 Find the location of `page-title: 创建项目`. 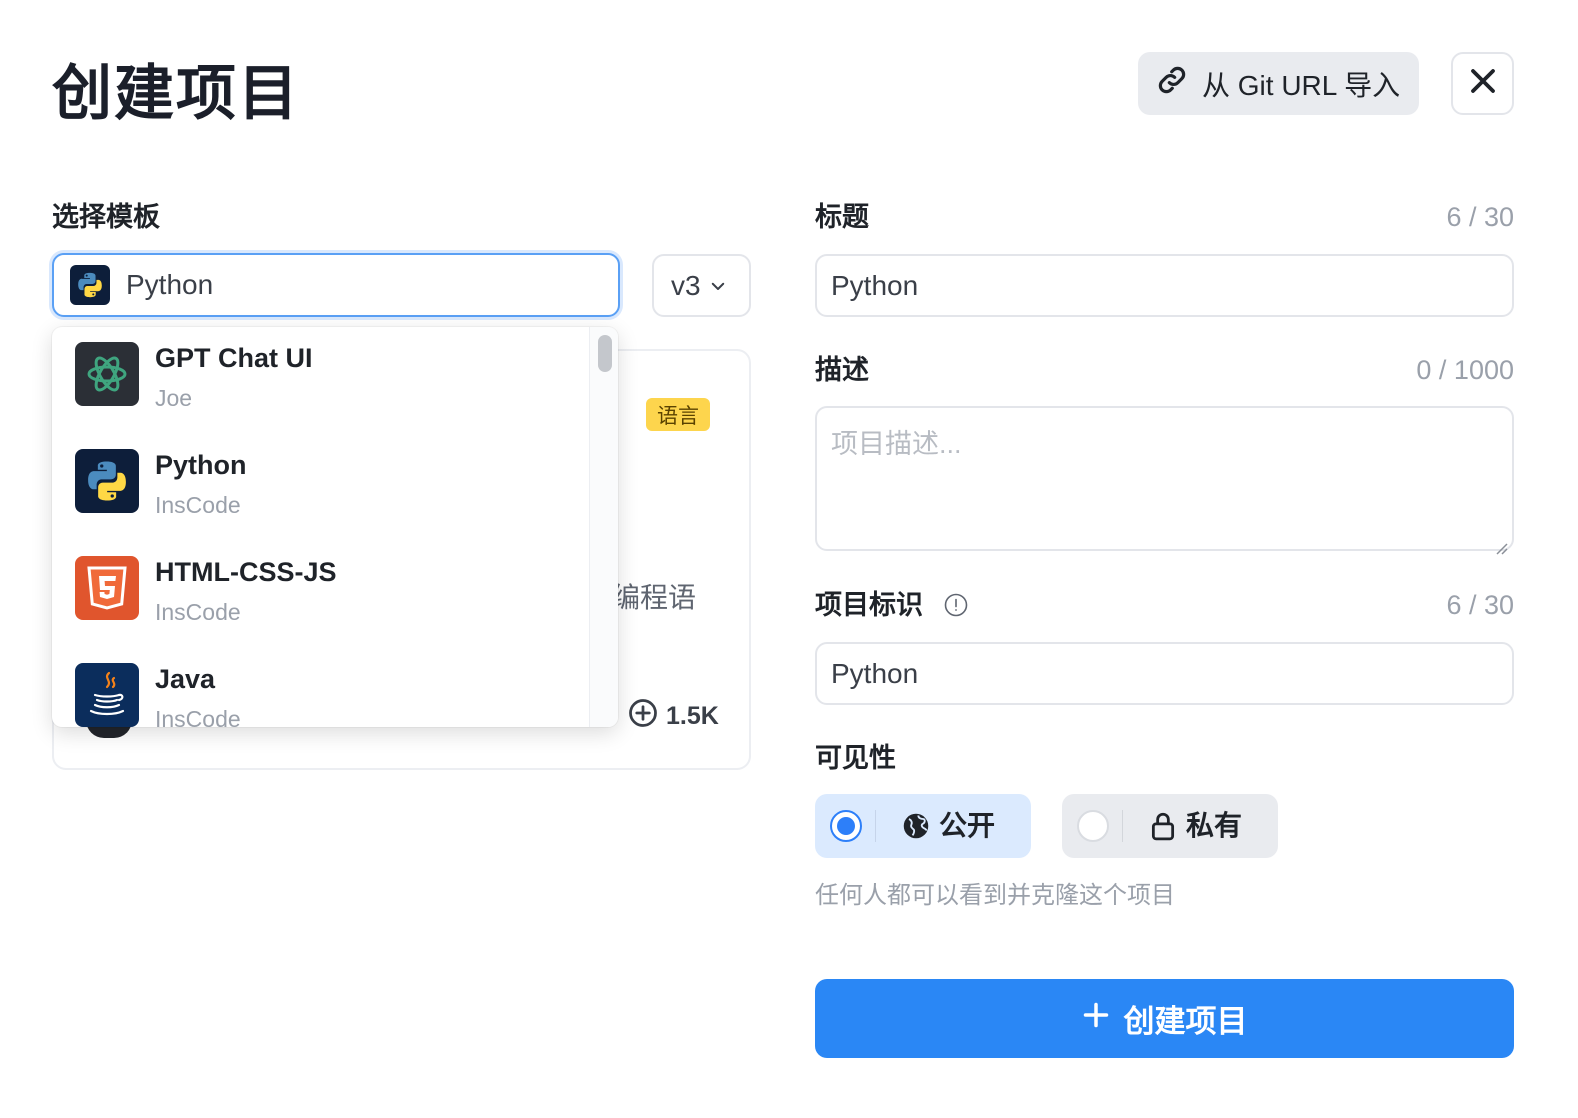

page-title: 创建项目 is located at coordinates (176, 93).